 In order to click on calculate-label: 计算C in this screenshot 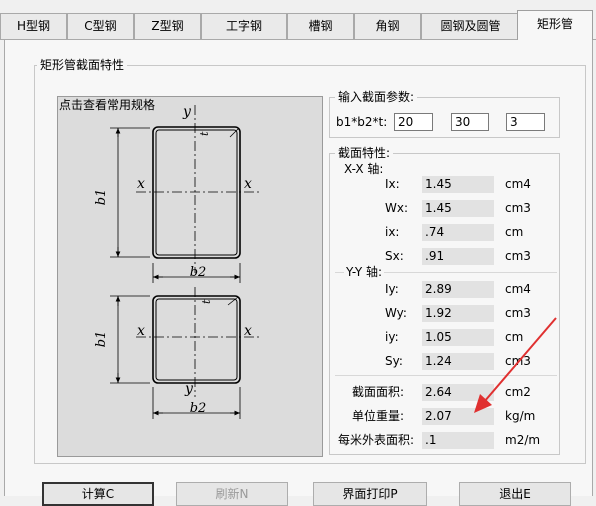, I will do `click(98, 494)`.